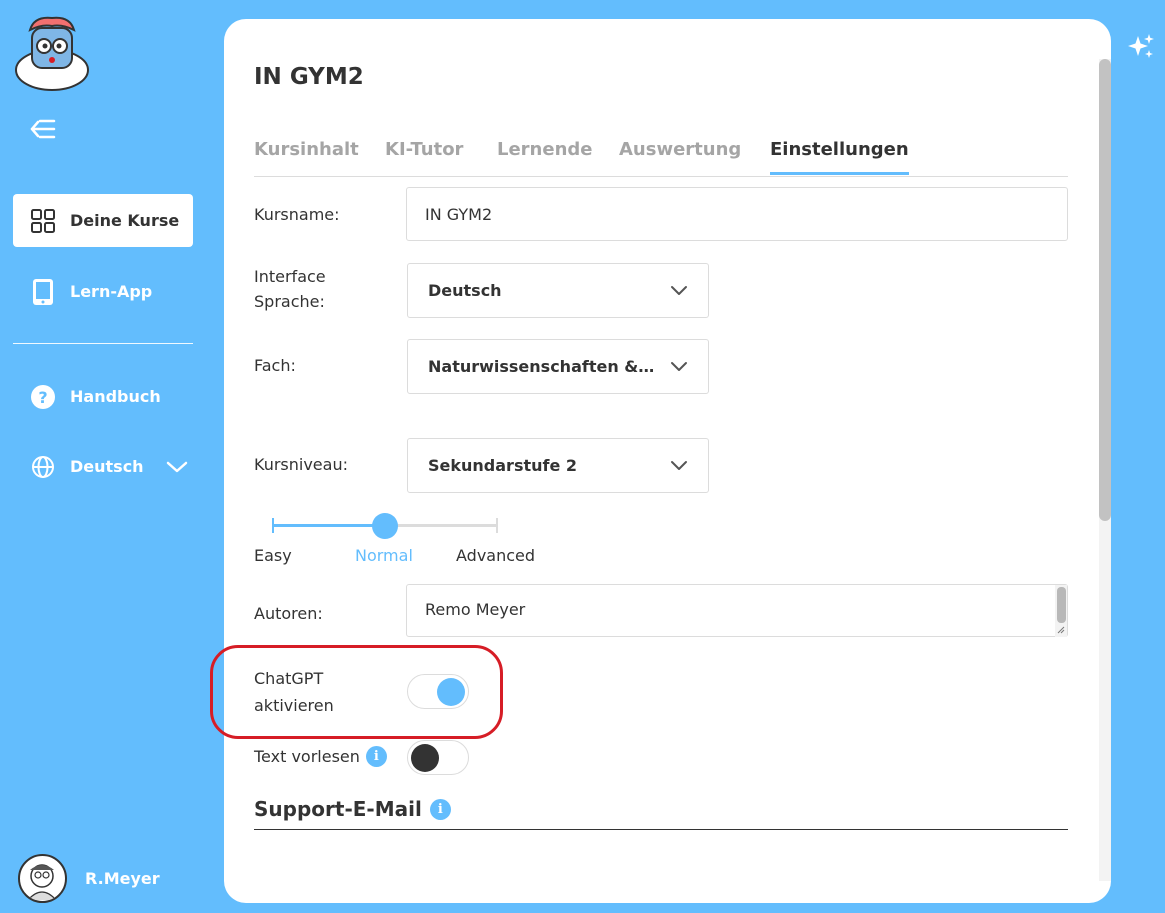 This screenshot has width=1165, height=913. I want to click on interface-language-select: Deutsch, so click(558, 290).